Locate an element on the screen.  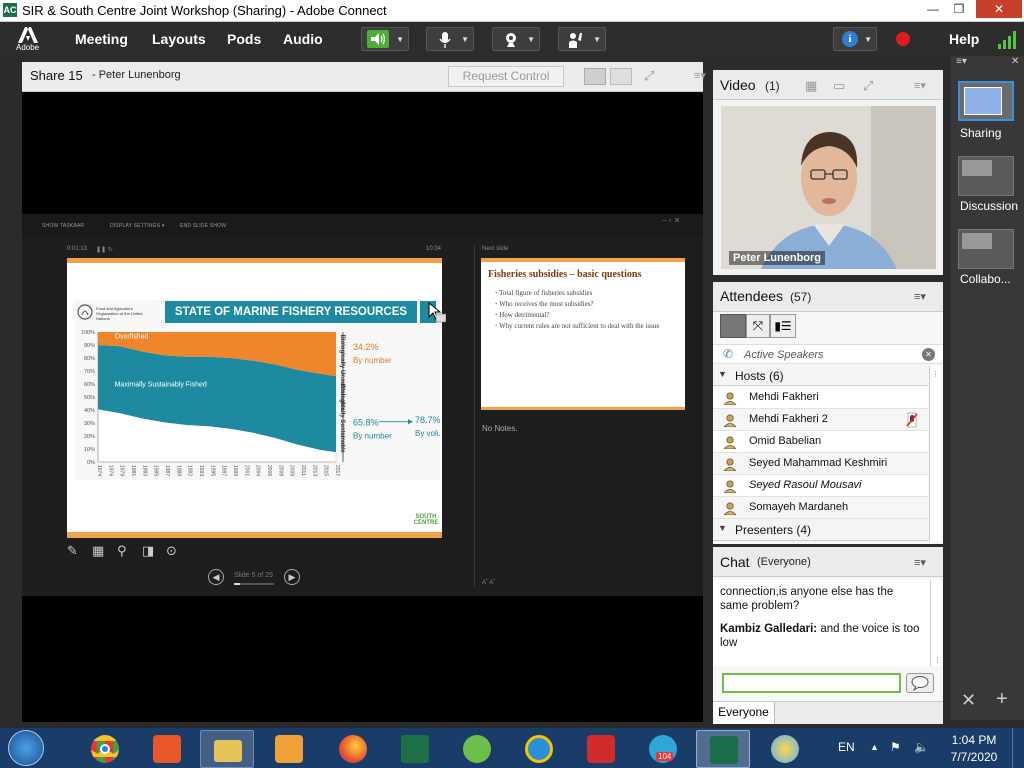
menu-layouts: Layouts is located at coordinates (179, 39).